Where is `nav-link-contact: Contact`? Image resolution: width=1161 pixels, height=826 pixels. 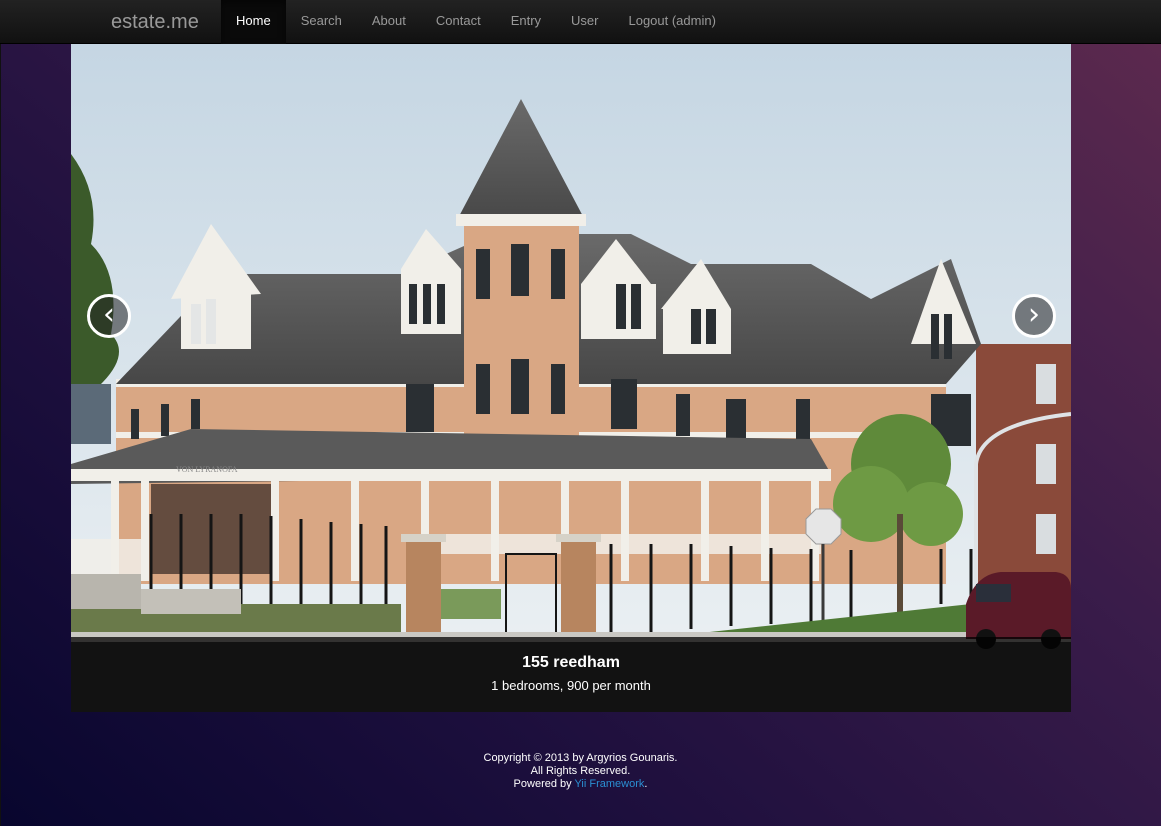
nav-link-contact: Contact is located at coordinates (458, 22).